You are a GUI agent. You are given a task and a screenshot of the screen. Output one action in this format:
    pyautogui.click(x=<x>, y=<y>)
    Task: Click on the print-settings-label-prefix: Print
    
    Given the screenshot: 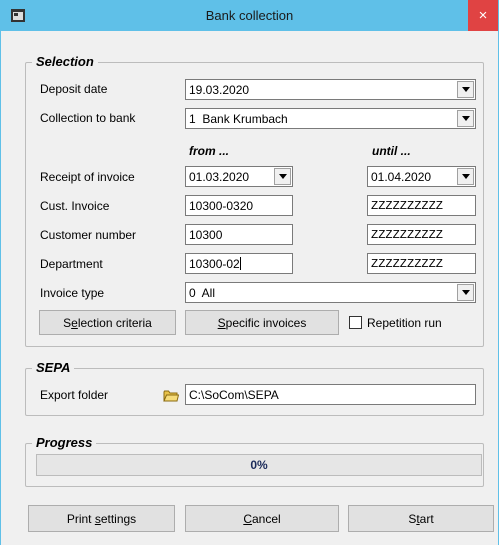 What is the action you would take?
    pyautogui.click(x=80, y=518)
    